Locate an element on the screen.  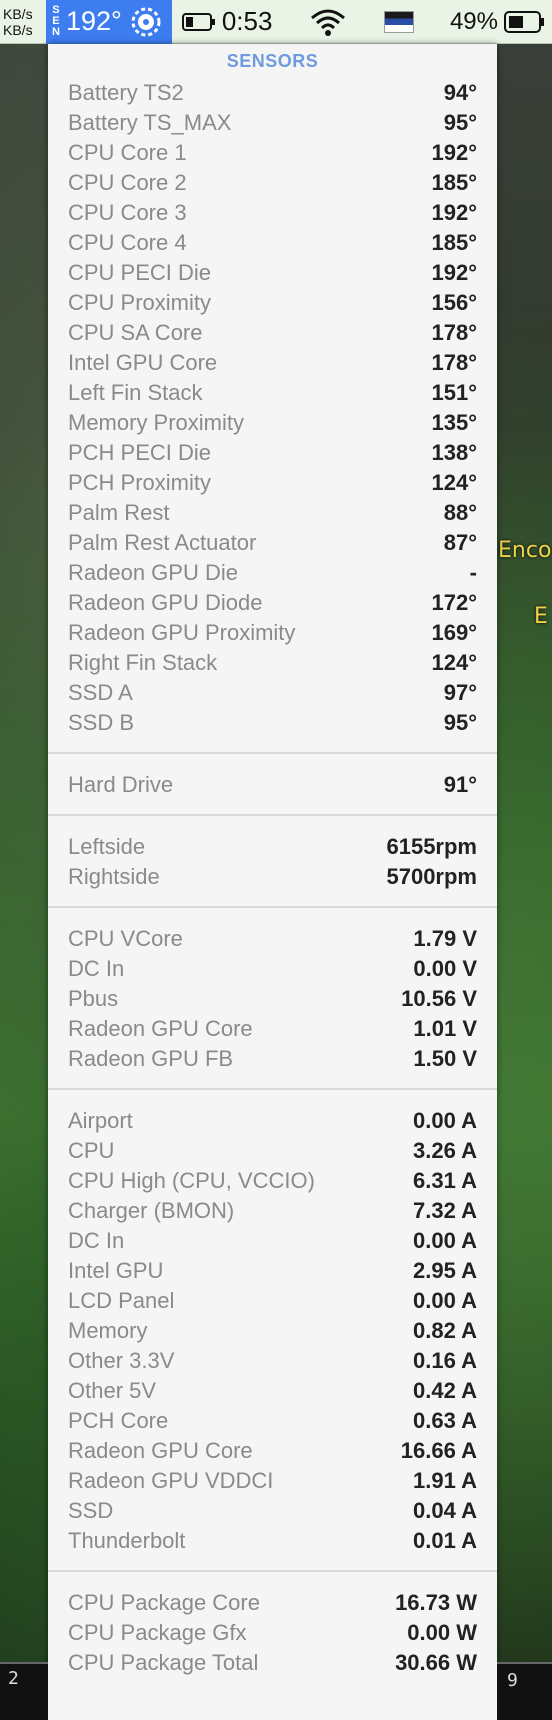
sensor-row: SSD 0.04 A is located at coordinates (272, 1511).